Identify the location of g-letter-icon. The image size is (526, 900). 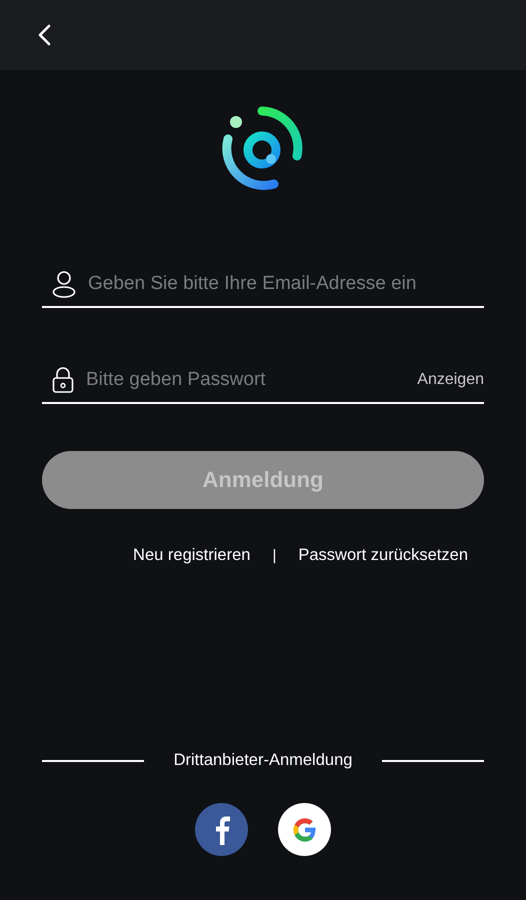
(304, 830).